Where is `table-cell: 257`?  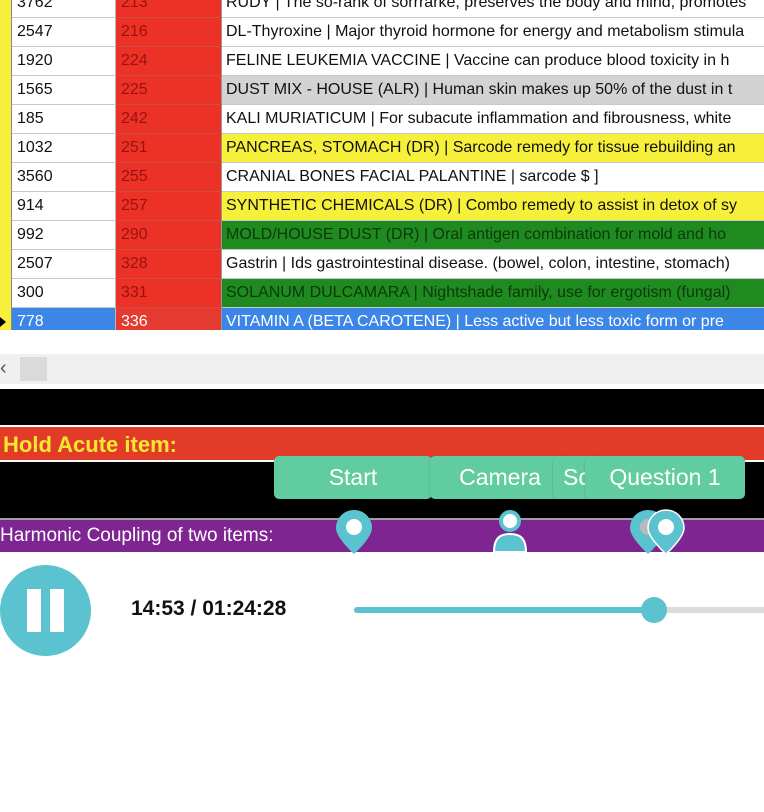
table-cell: 257 is located at coordinates (169, 206).